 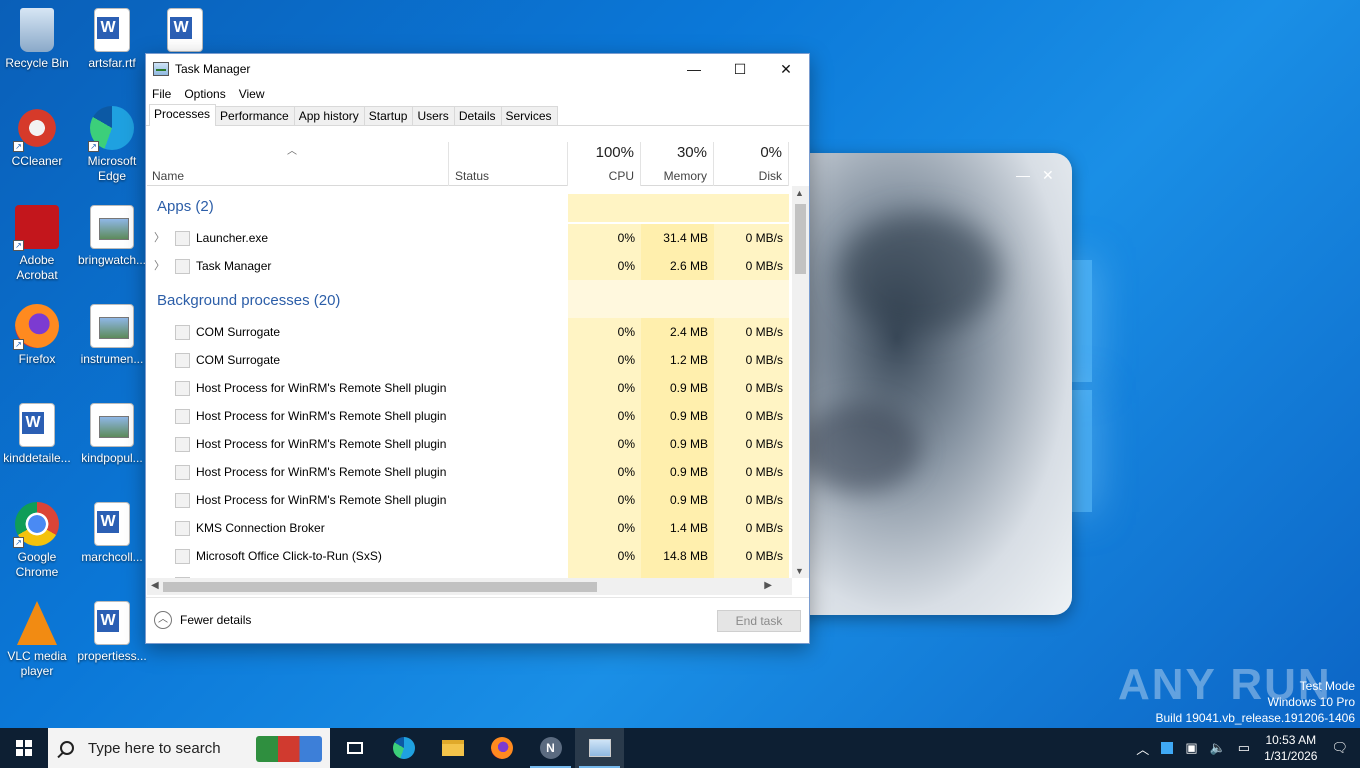 What do you see at coordinates (1218, 748) in the screenshot?
I see `volume-icon: 🔈` at bounding box center [1218, 748].